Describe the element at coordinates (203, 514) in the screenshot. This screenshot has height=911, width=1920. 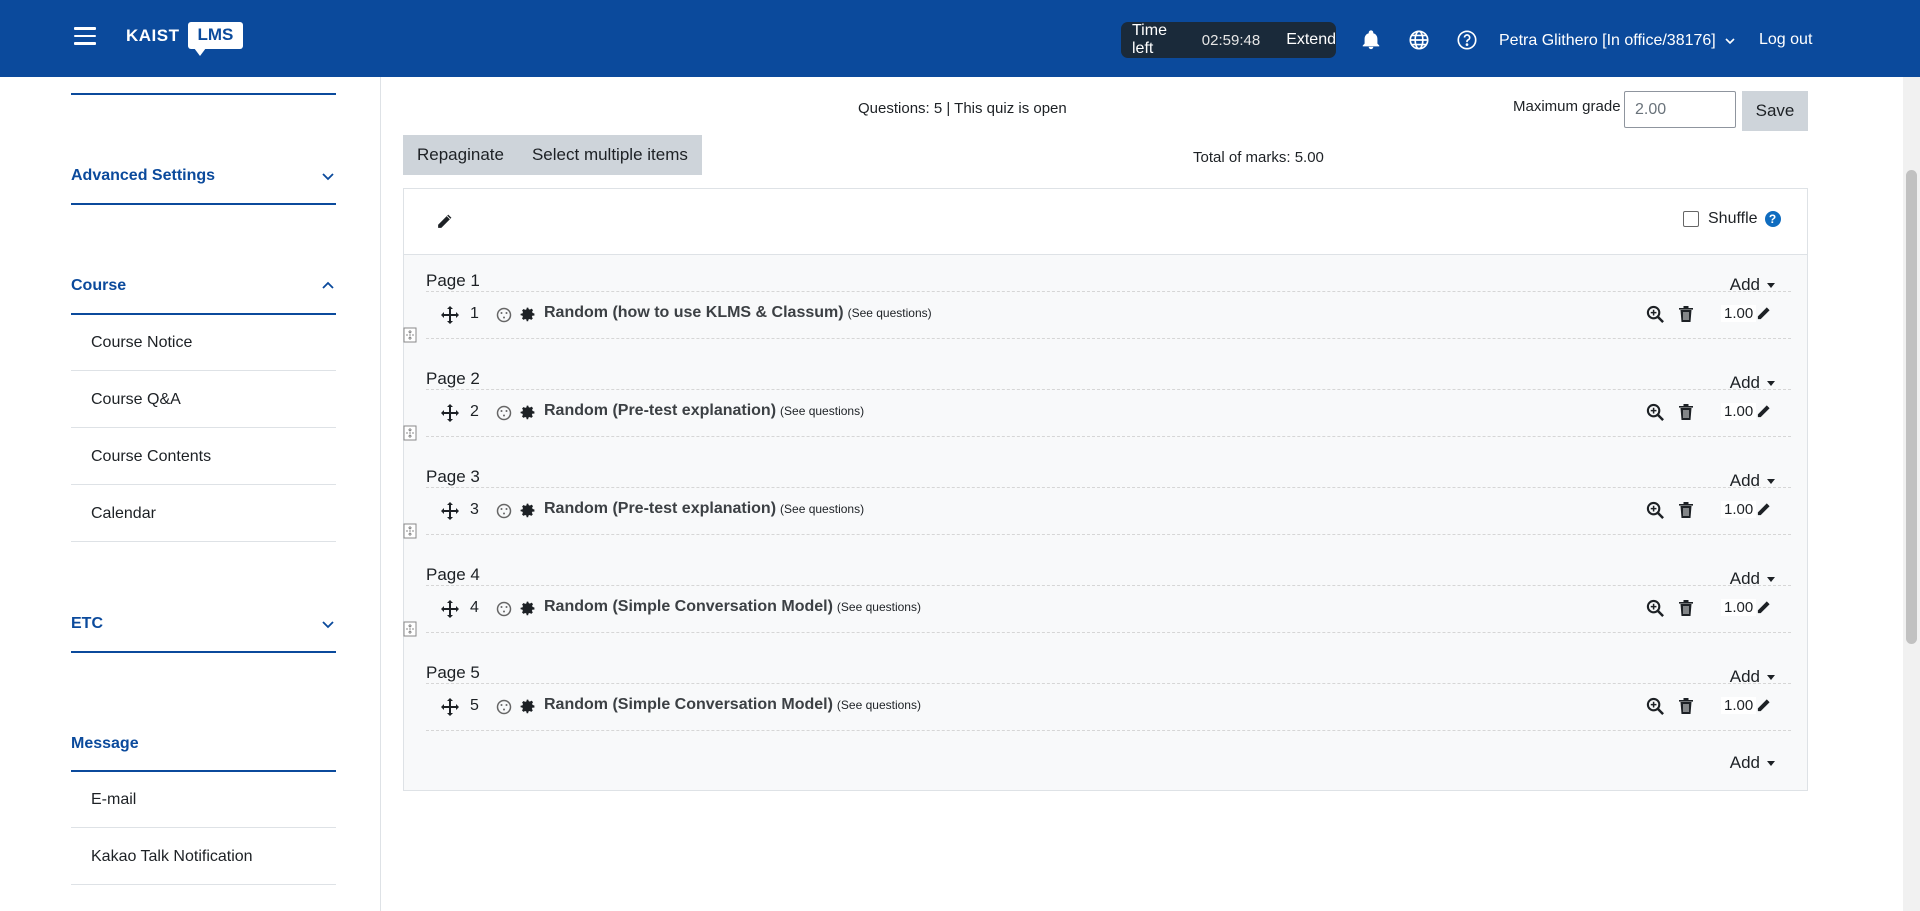
I see `sidebar-item-calendar: Calendar` at that location.